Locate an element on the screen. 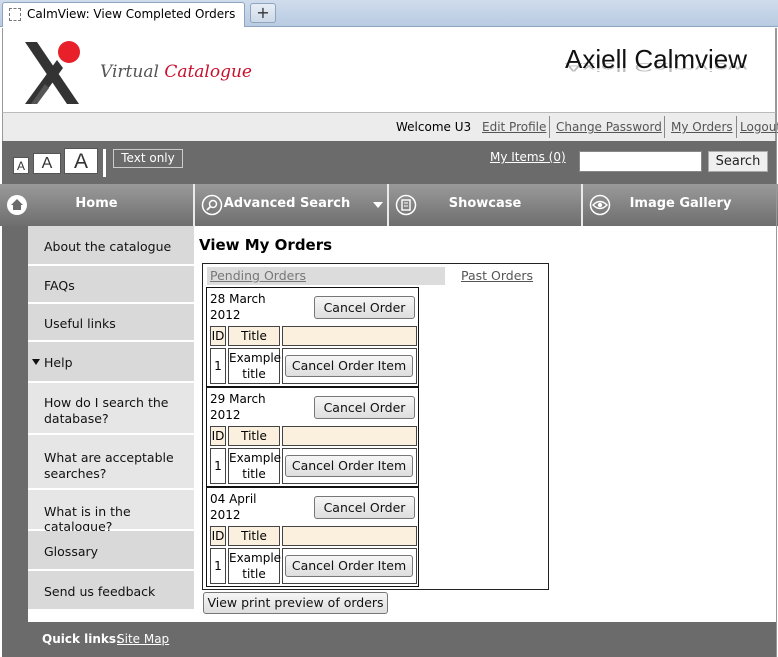 The image size is (778, 657). axiell-logo-icon is located at coordinates (54, 72).